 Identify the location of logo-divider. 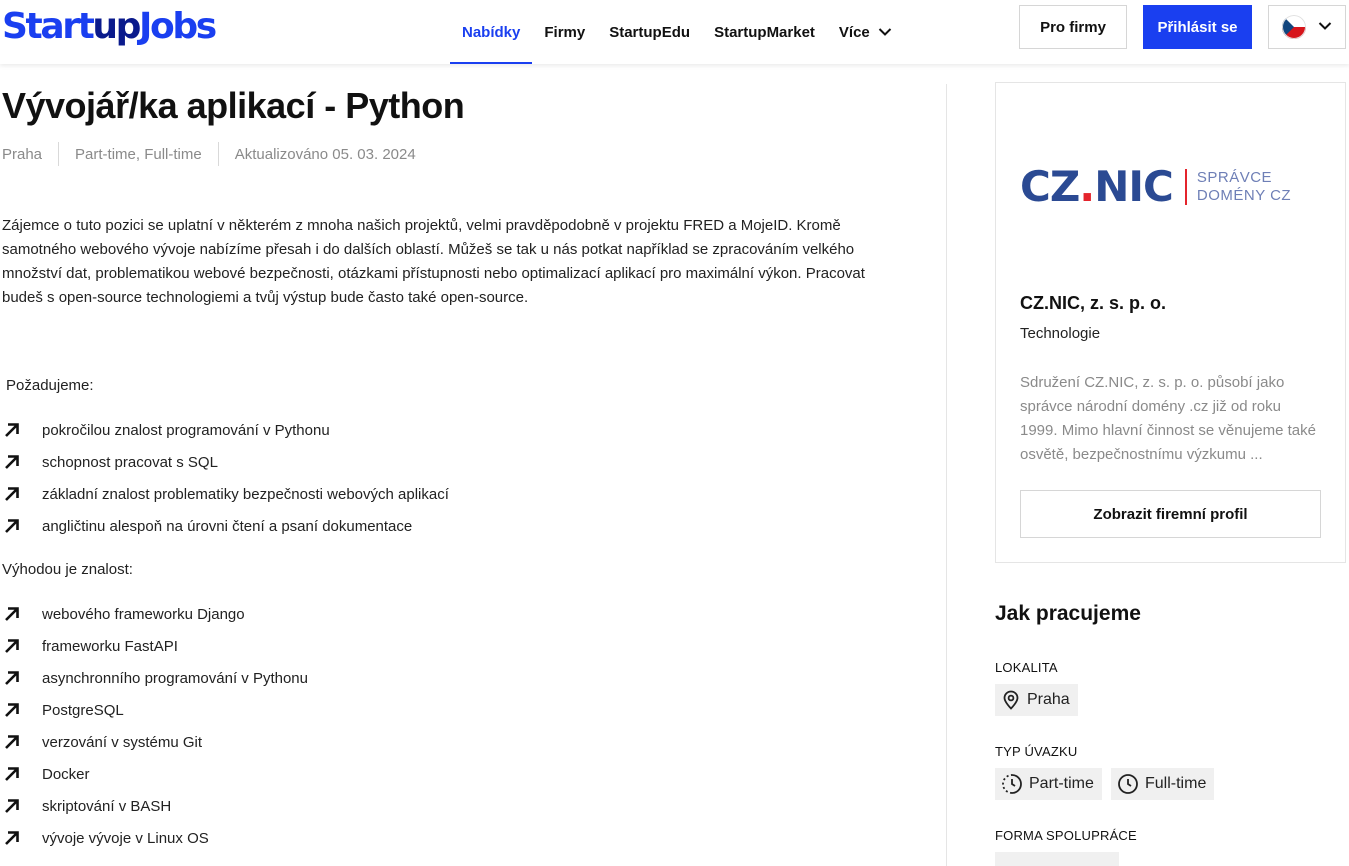
(1185, 187).